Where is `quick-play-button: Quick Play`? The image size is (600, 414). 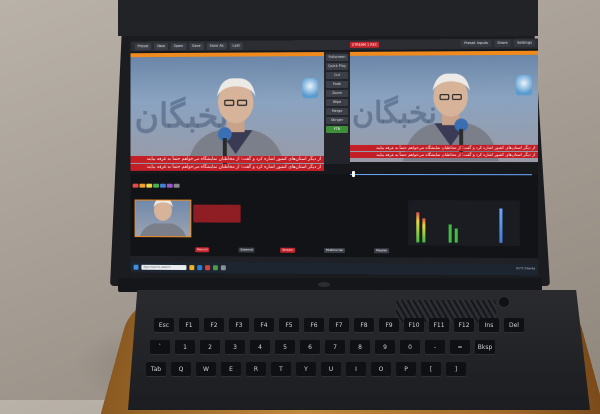
quick-play-button: Quick Play is located at coordinates (337, 66).